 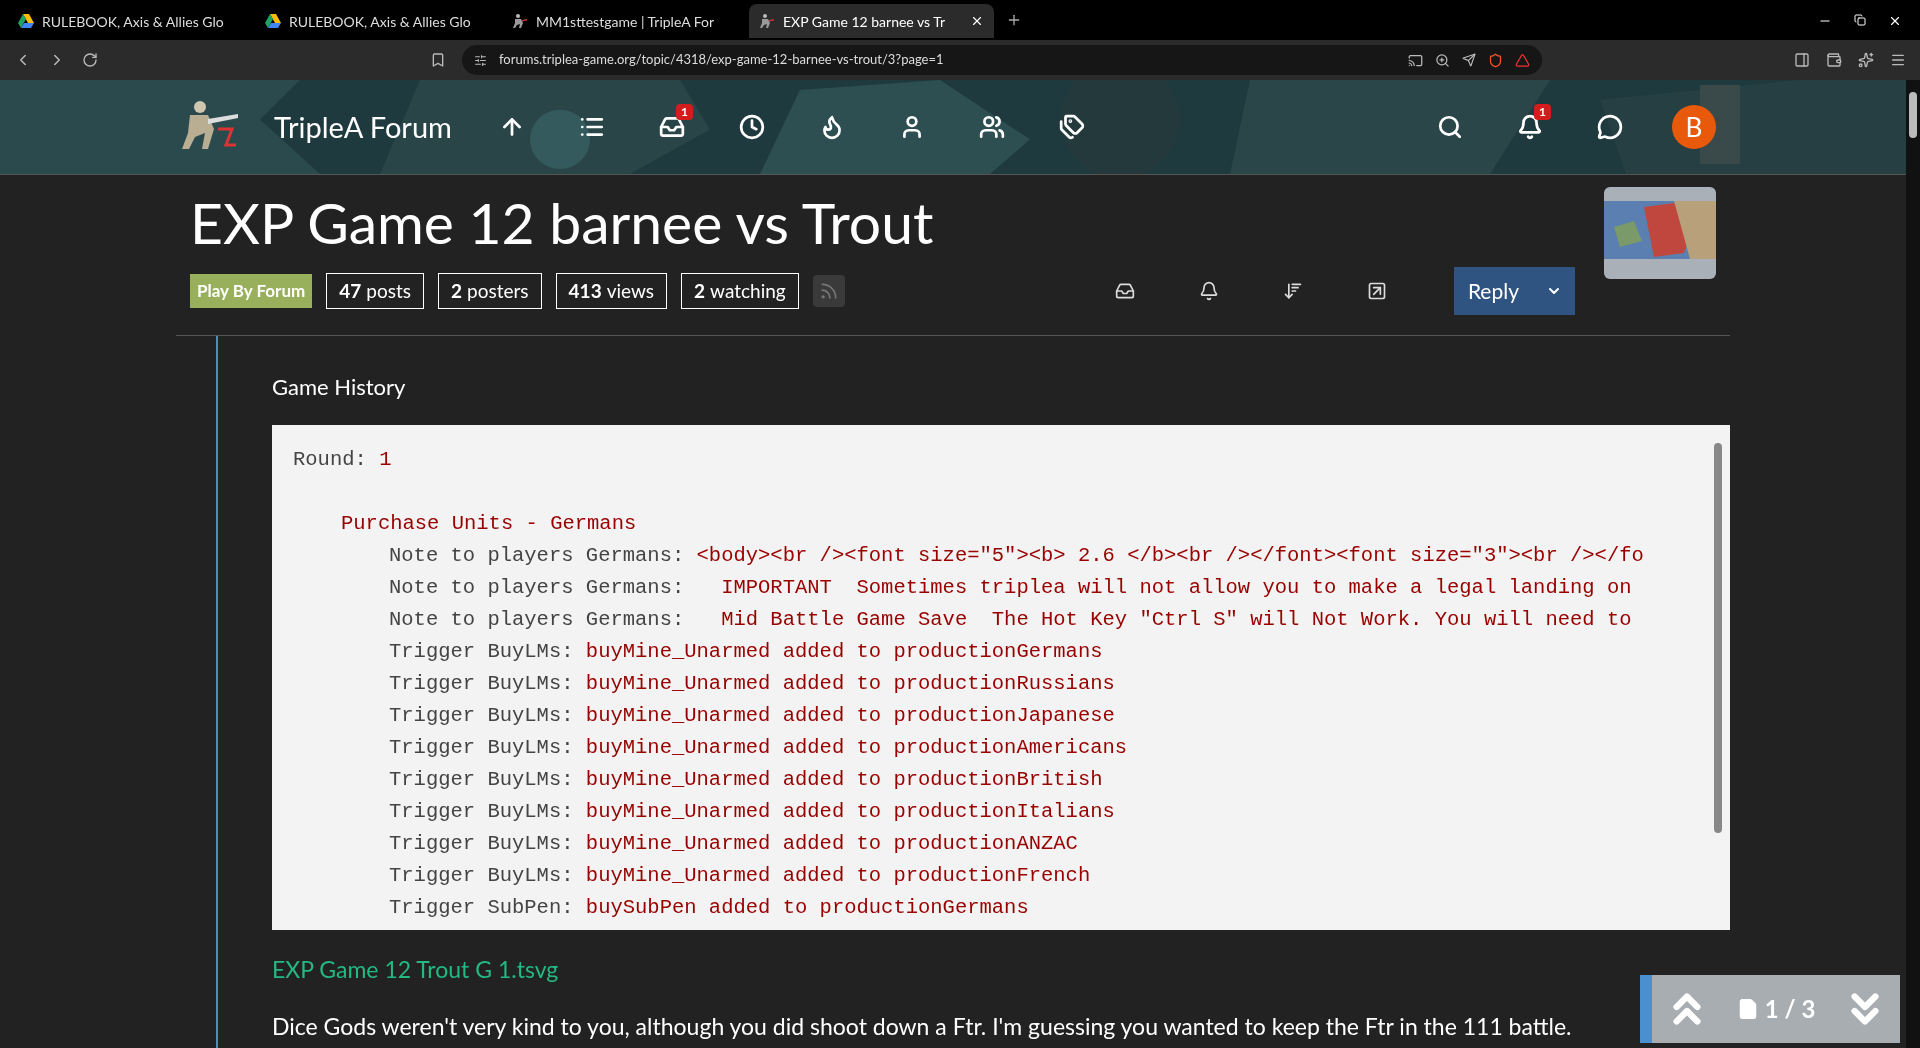 What do you see at coordinates (339, 387) in the screenshot?
I see `post-heading: Game History` at bounding box center [339, 387].